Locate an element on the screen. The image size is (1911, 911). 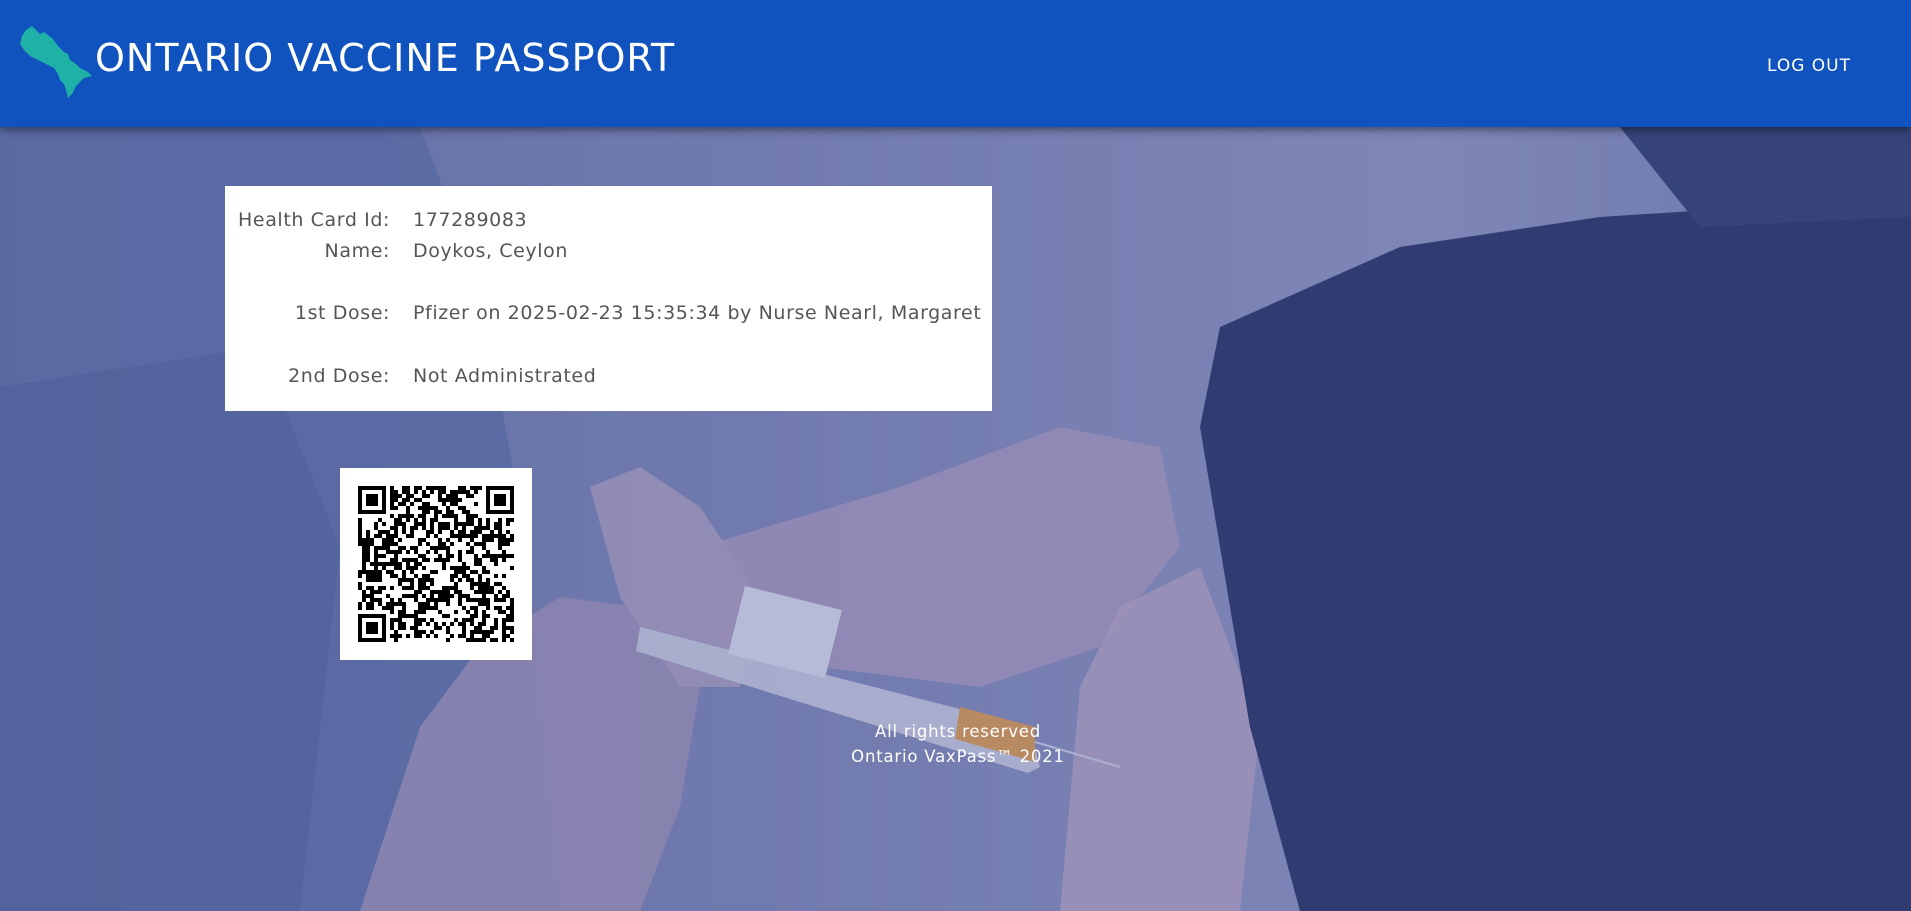
name-value: Doykos, Ceylon is located at coordinates (490, 251).